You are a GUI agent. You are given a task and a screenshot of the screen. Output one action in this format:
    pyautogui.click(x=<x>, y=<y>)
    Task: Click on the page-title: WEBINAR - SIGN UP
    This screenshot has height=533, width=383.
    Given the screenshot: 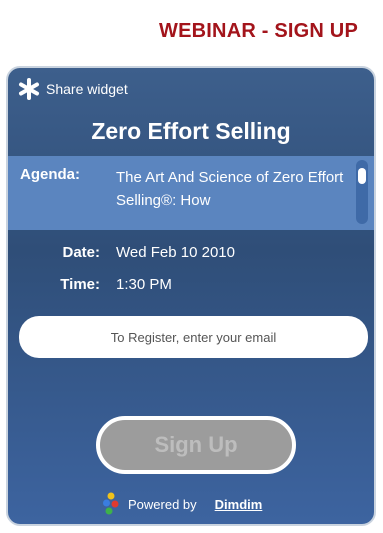 What is the action you would take?
    pyautogui.click(x=258, y=31)
    